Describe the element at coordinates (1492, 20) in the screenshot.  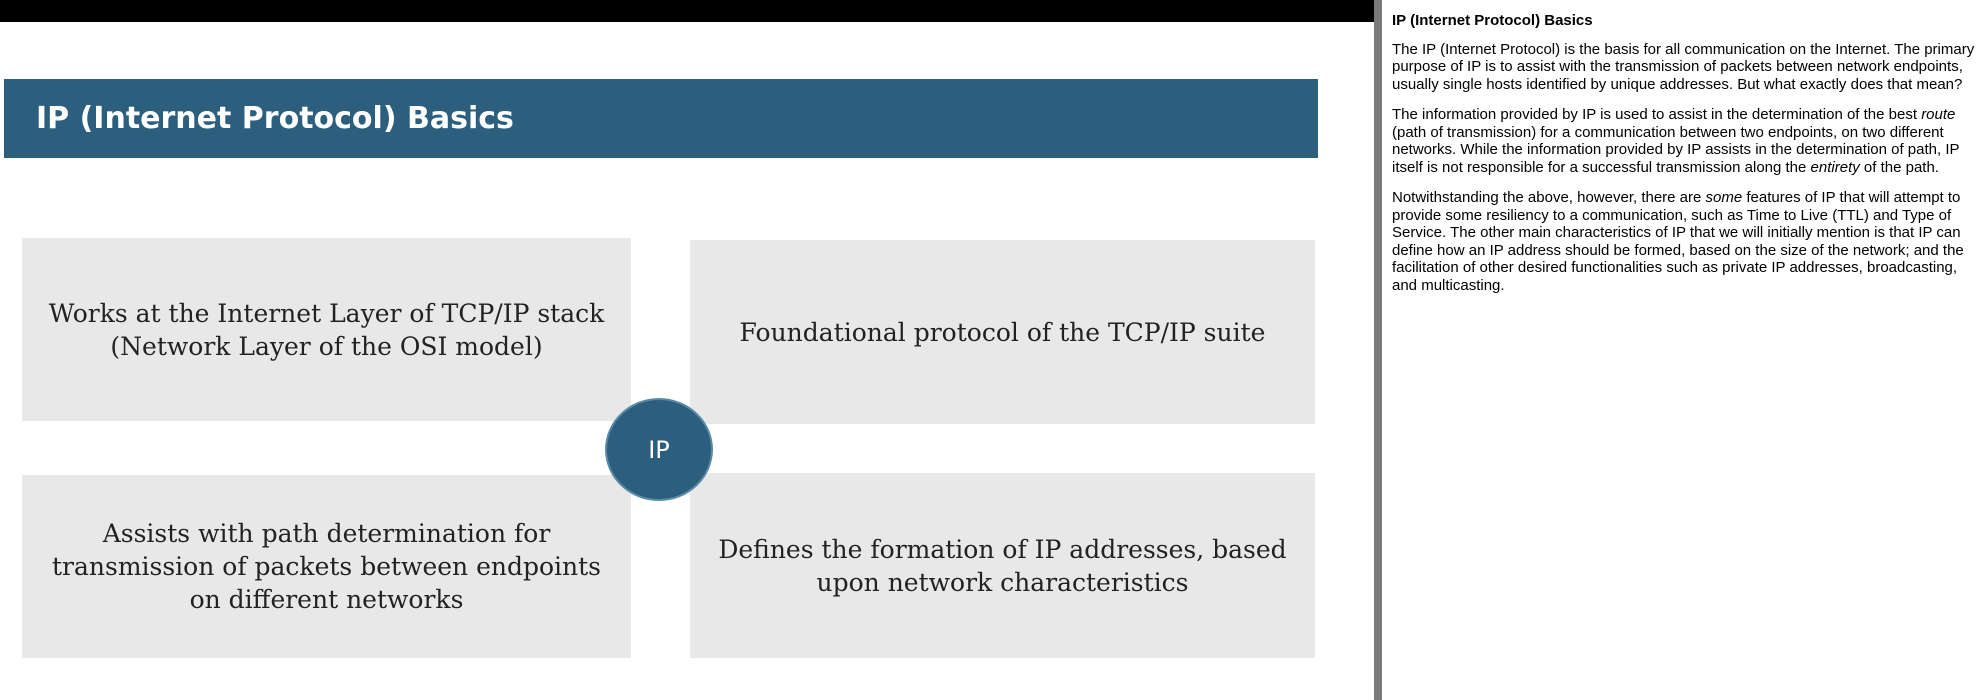
I see `notes-title: IP (Internet Protocol) Basics` at that location.